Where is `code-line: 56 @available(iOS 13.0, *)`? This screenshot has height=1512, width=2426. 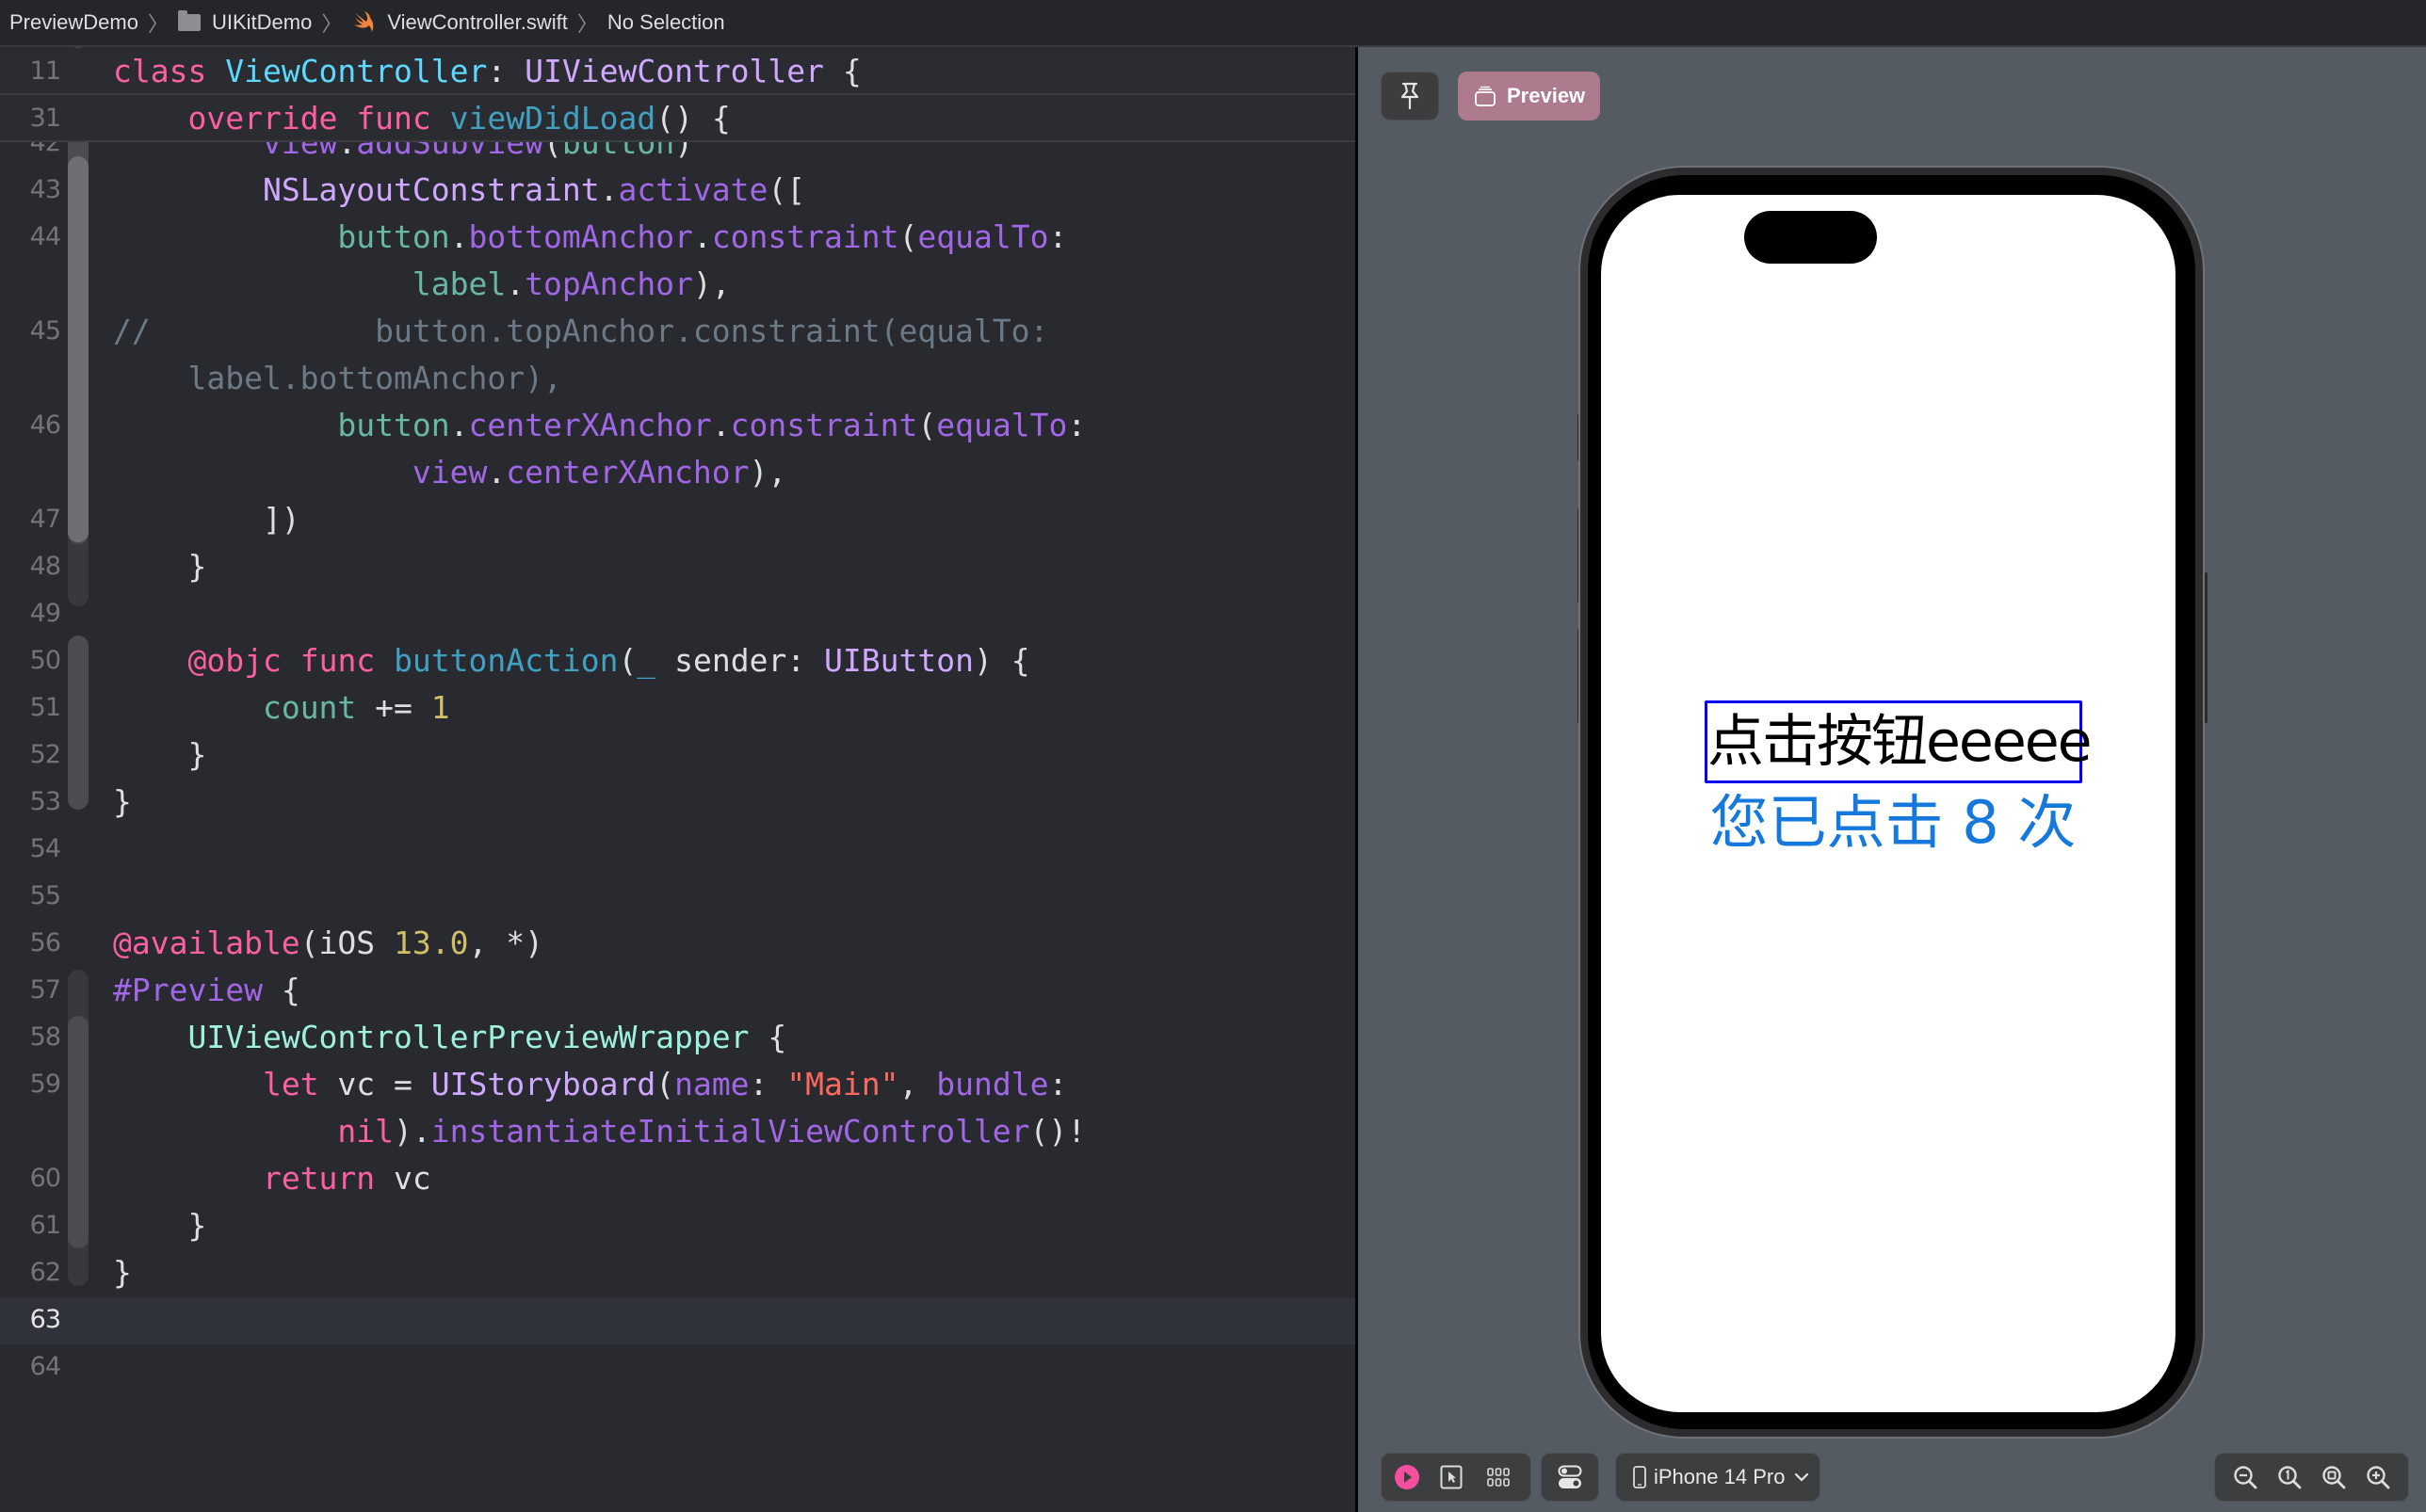
code-line: 56 @available(iOS 13.0, *) is located at coordinates (678, 943).